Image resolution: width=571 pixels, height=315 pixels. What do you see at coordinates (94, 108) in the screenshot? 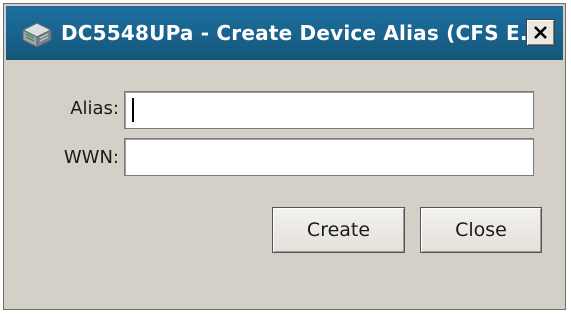
I see `alias-label: Alias:` at bounding box center [94, 108].